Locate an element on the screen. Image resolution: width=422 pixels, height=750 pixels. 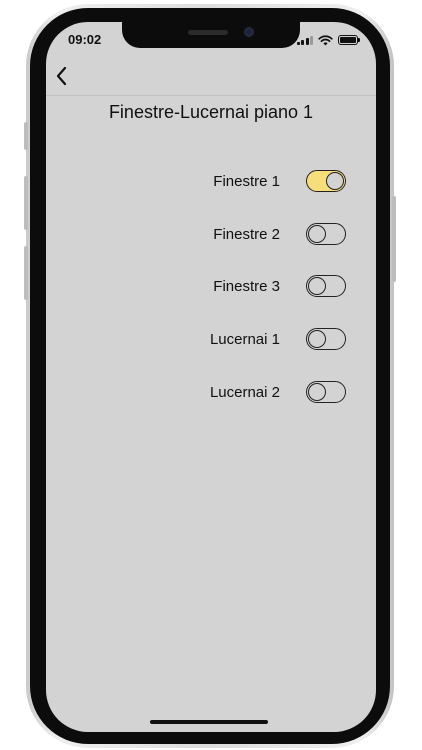
battery-icon is located at coordinates (349, 40).